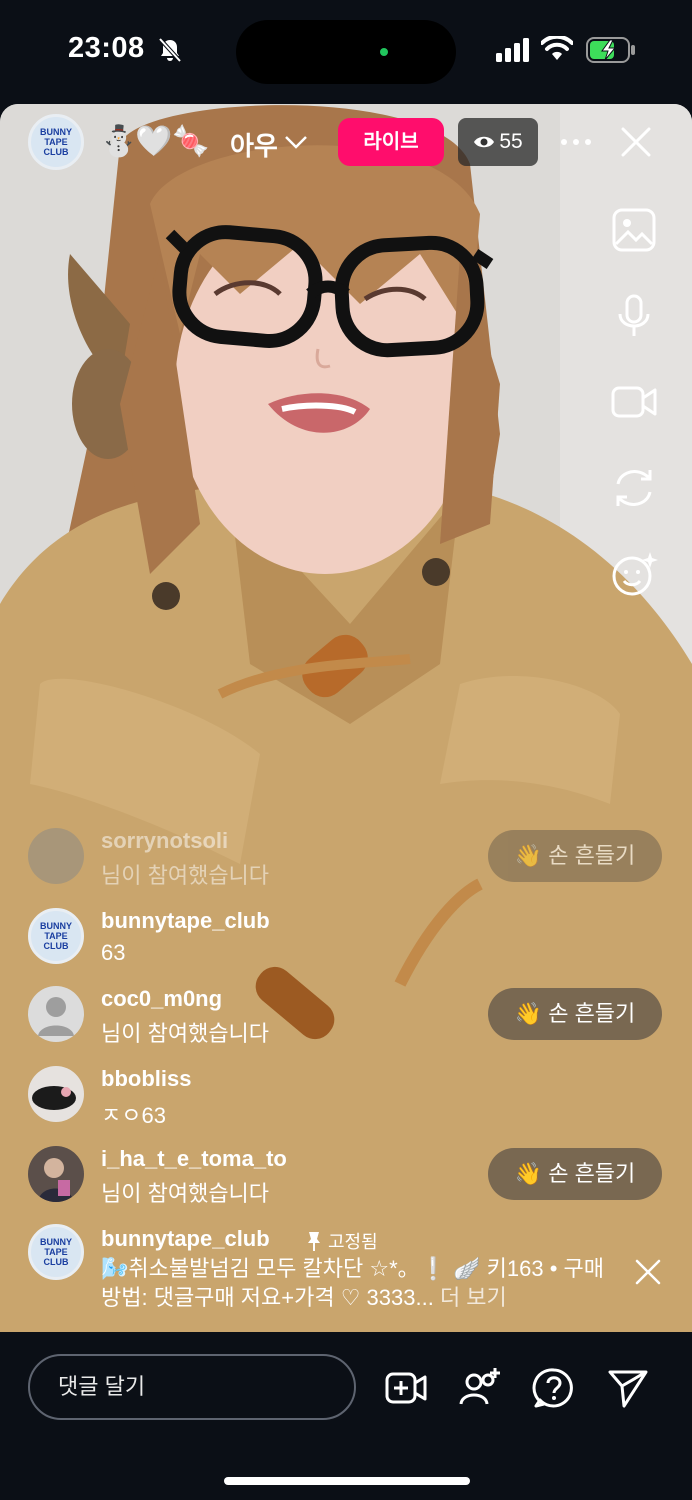  Describe the element at coordinates (185, 1239) in the screenshot. I see `pinned-username: bunnytape_club` at that location.